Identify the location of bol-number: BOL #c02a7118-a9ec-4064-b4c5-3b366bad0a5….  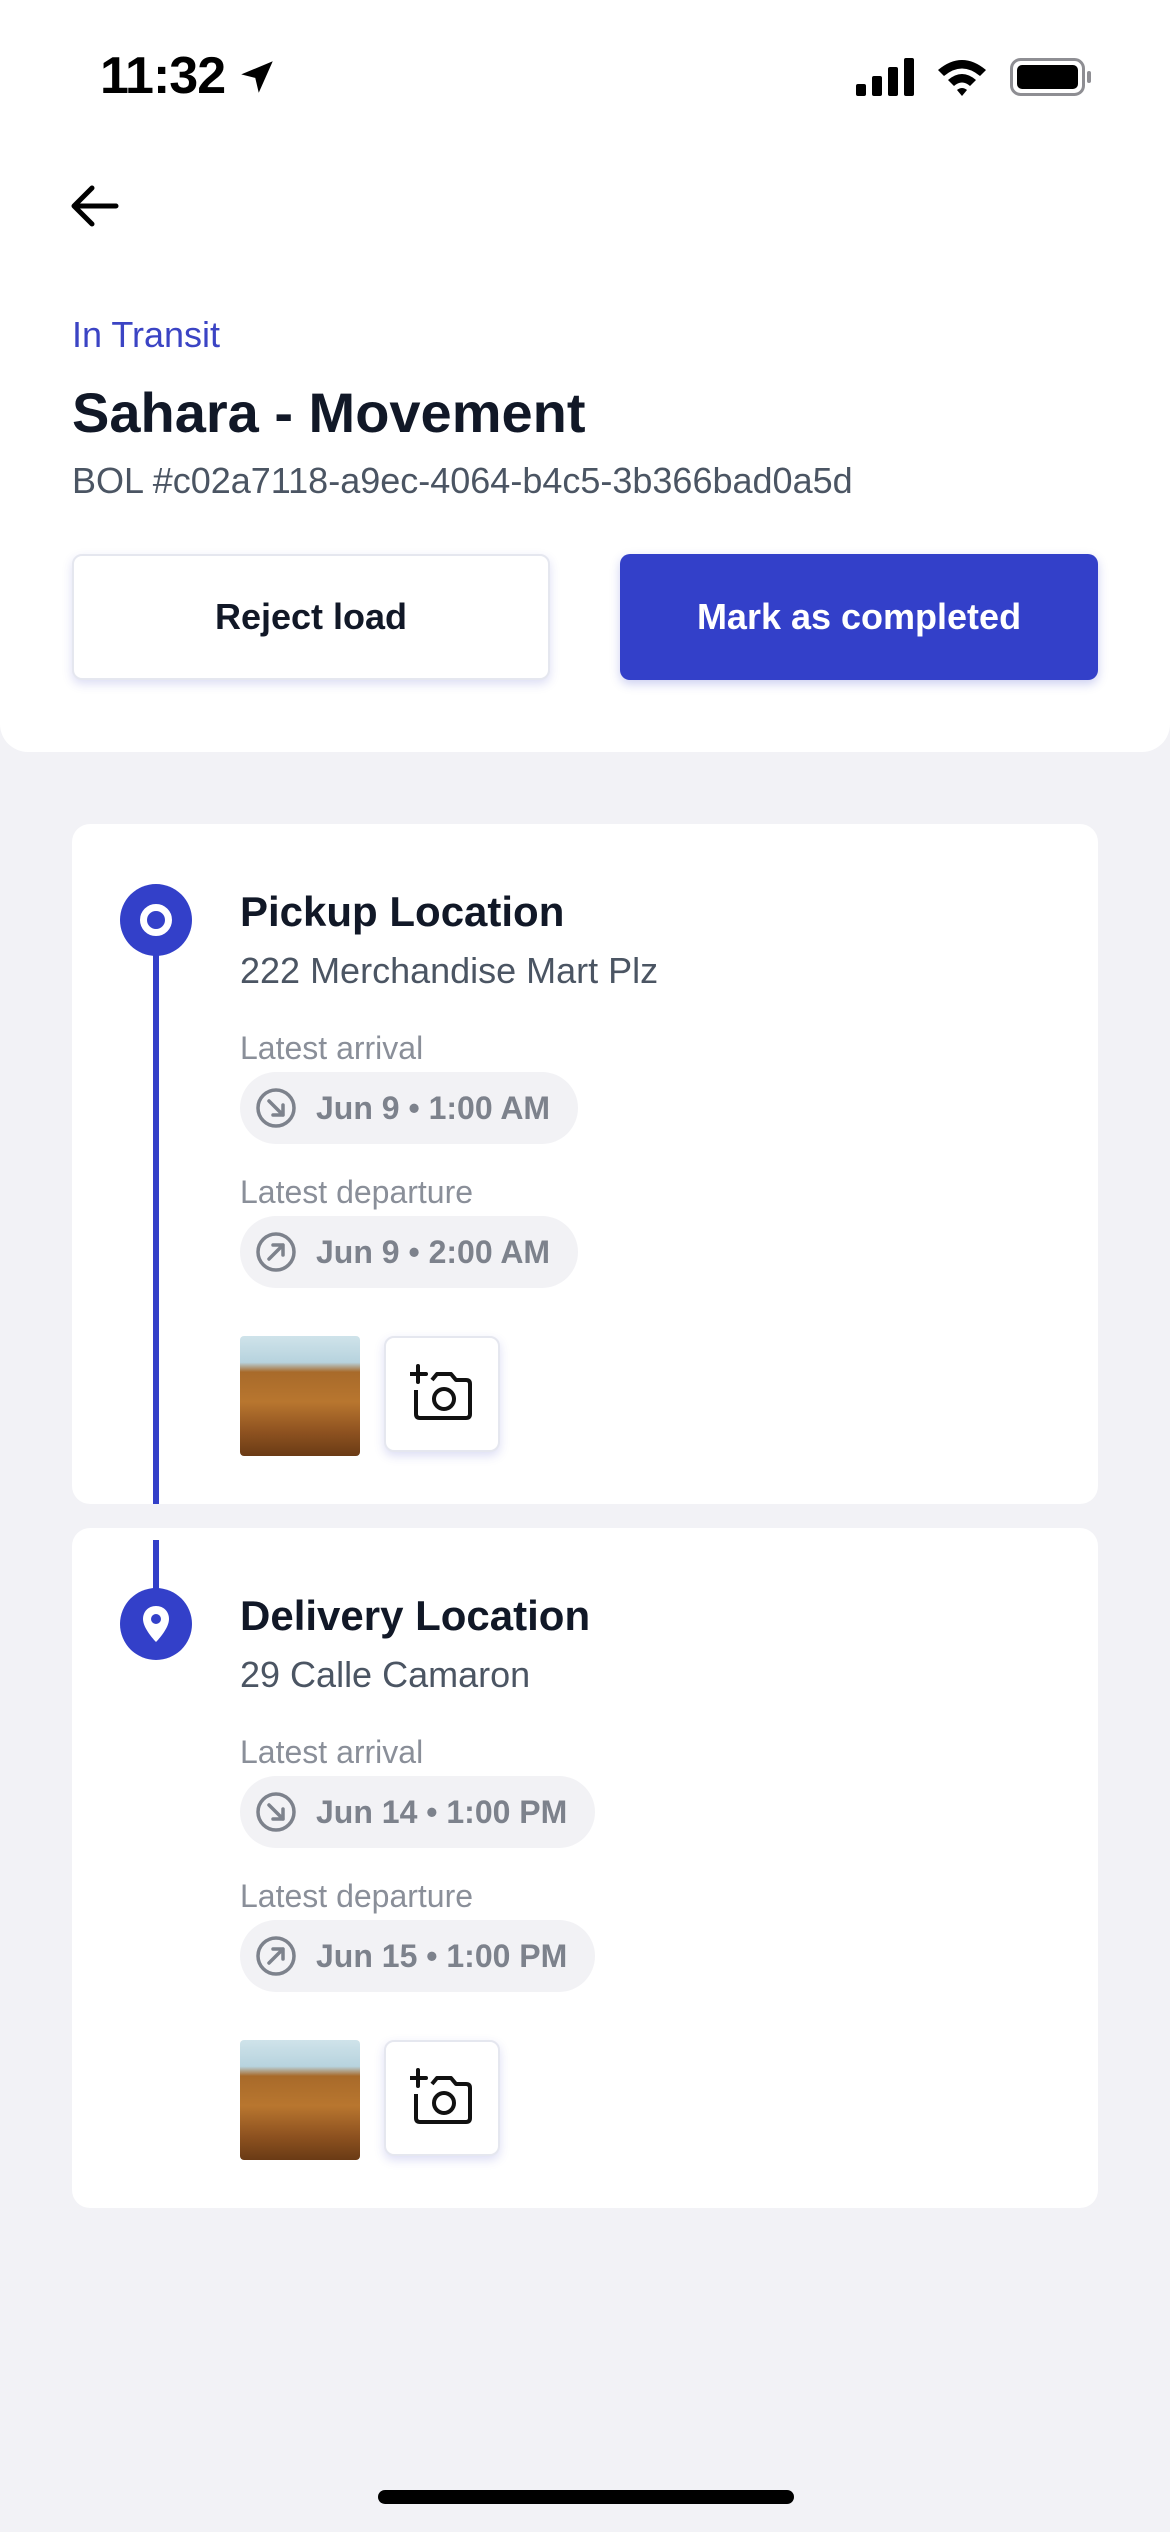
(462, 480).